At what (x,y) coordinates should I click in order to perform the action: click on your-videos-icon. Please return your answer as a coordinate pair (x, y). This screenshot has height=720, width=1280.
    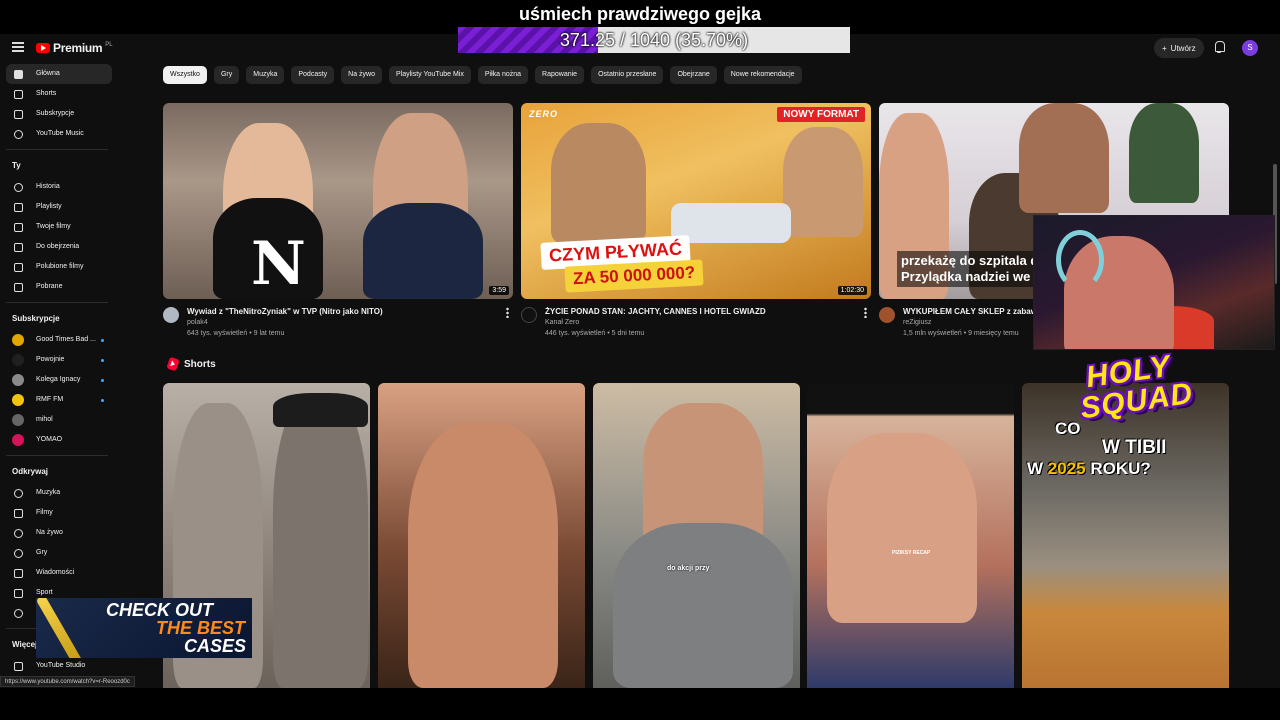
    Looking at the image, I should click on (18, 227).